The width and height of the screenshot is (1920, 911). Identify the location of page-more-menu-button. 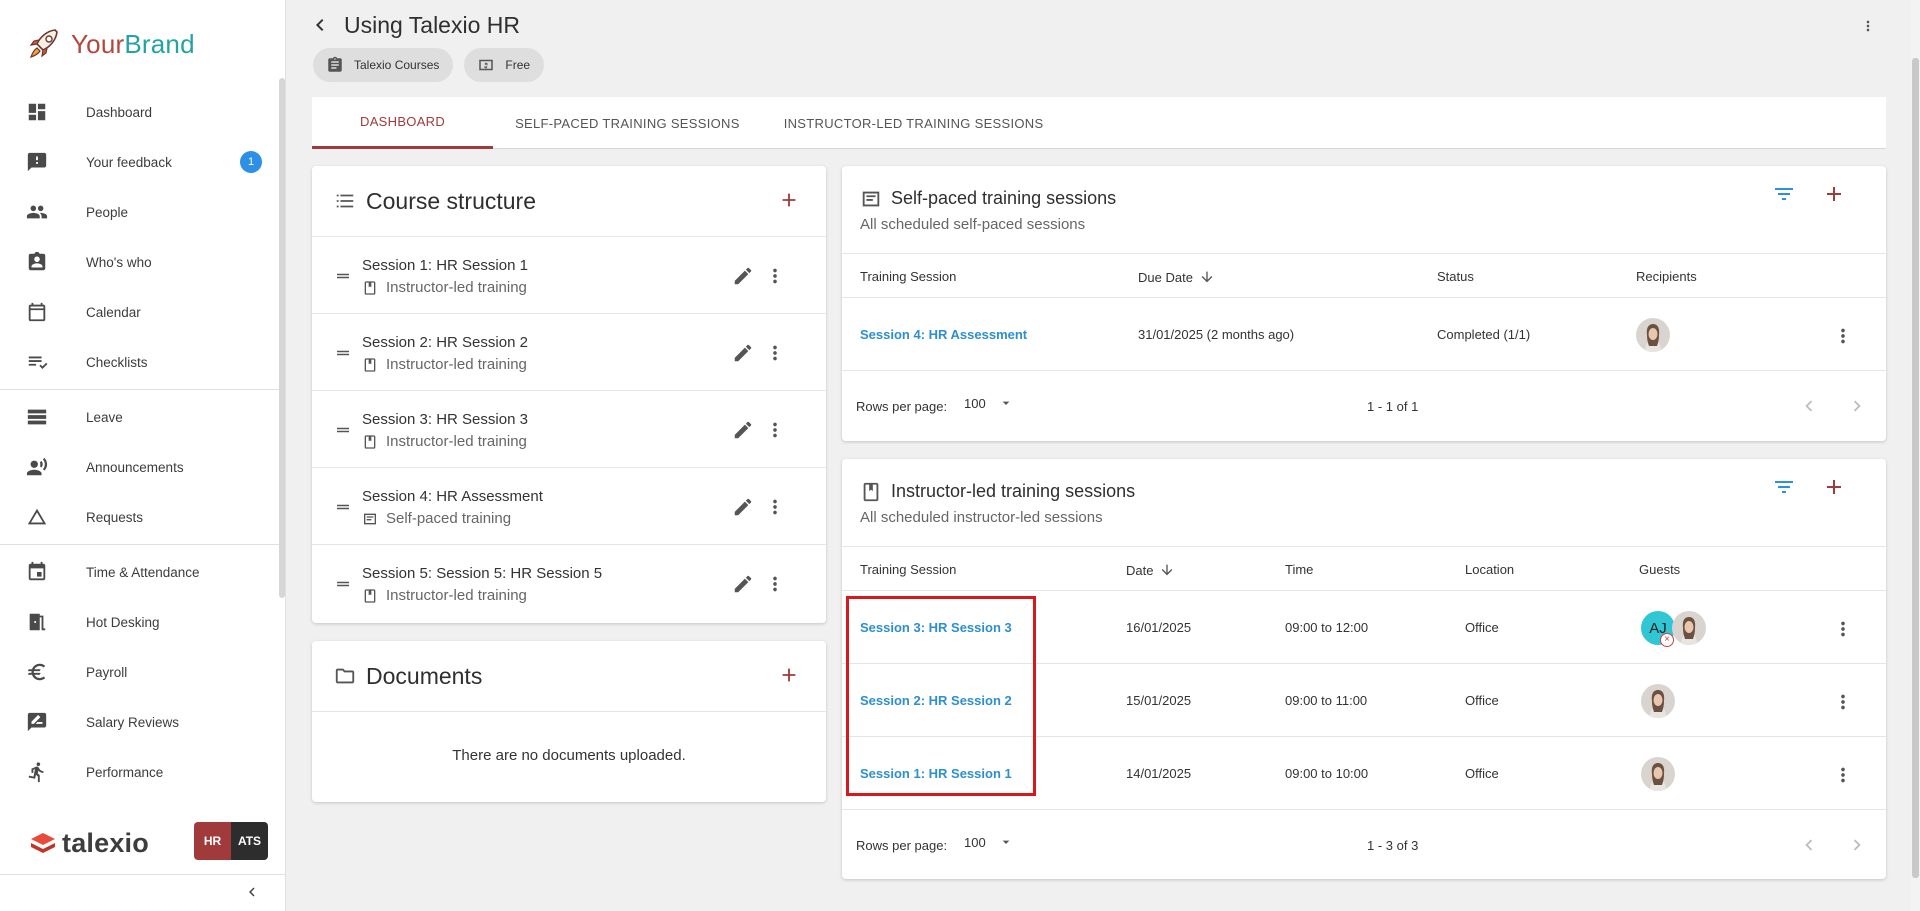
(1868, 26).